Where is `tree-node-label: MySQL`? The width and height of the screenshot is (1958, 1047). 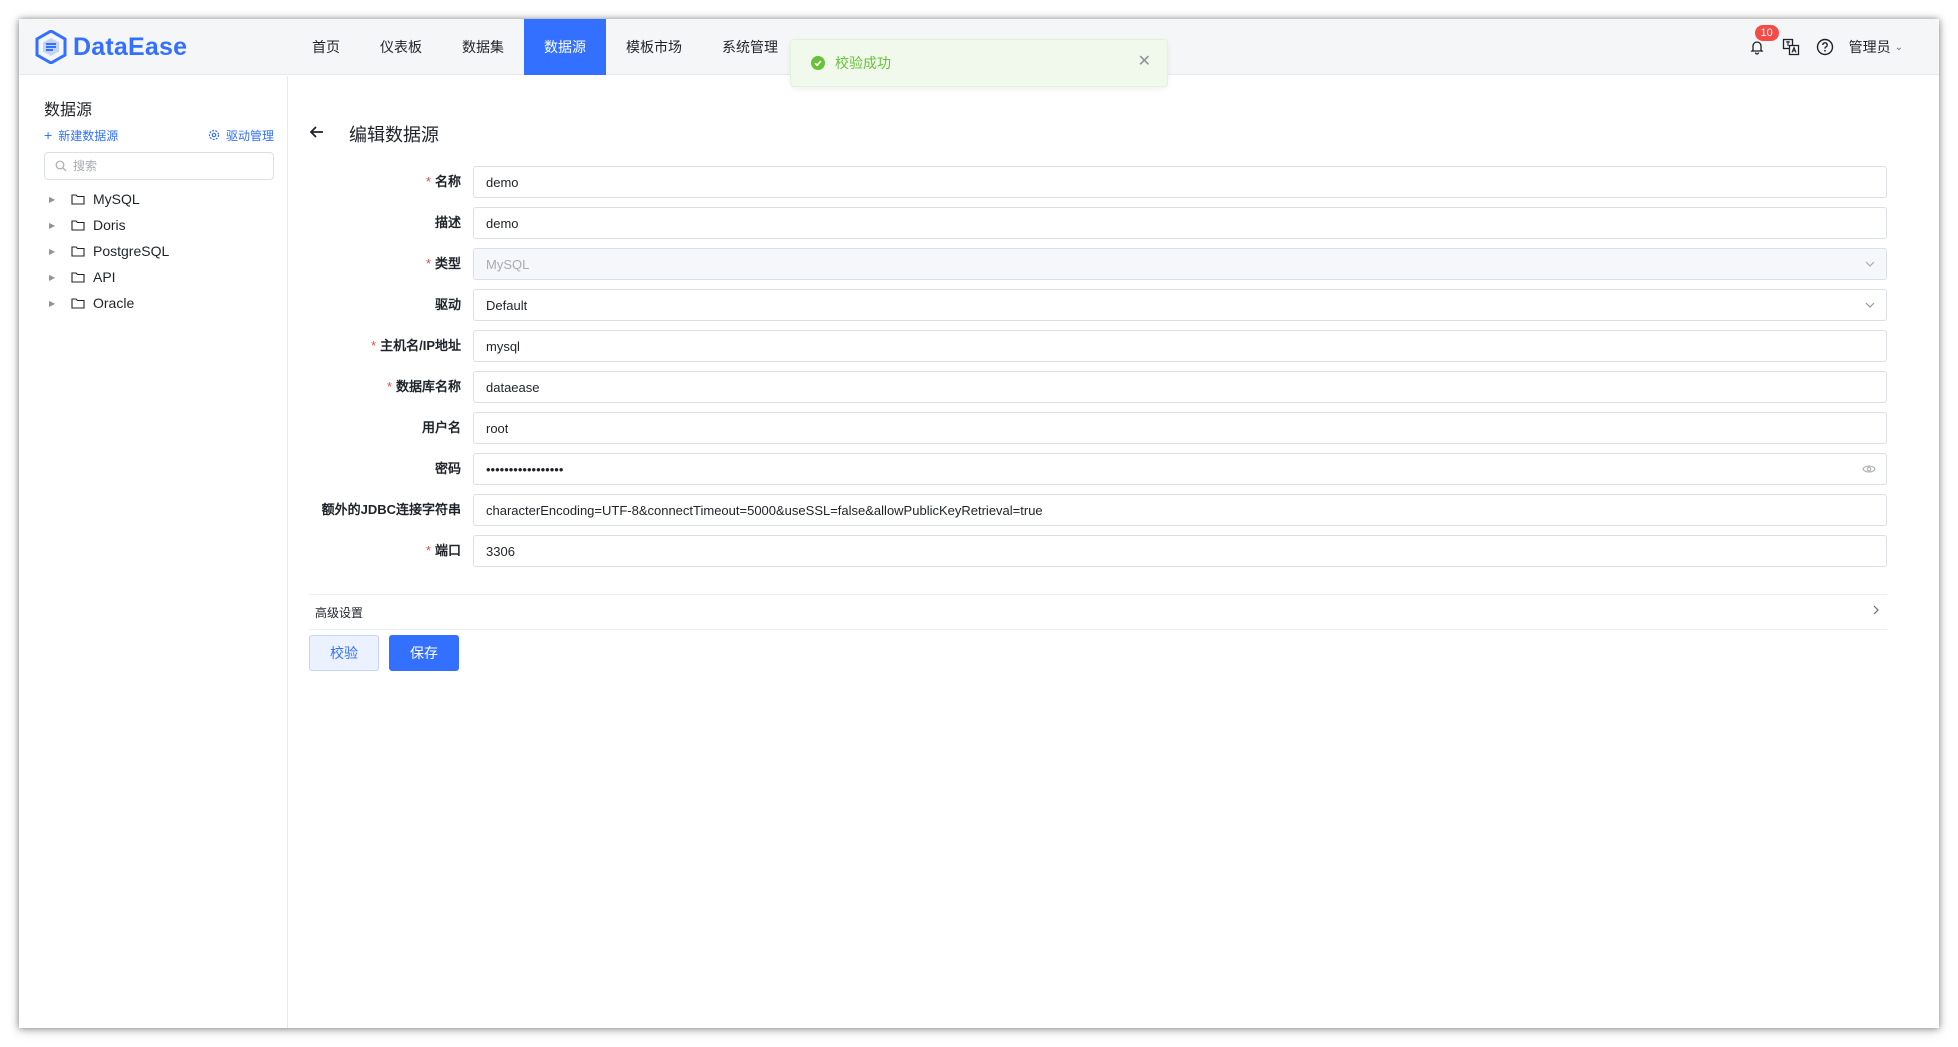 tree-node-label: MySQL is located at coordinates (116, 199).